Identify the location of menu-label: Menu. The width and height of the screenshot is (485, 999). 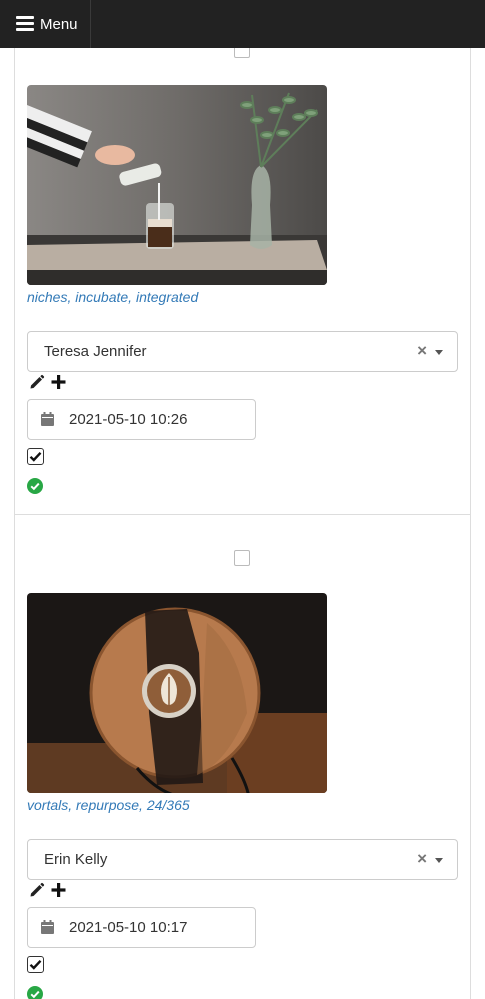
(59, 24).